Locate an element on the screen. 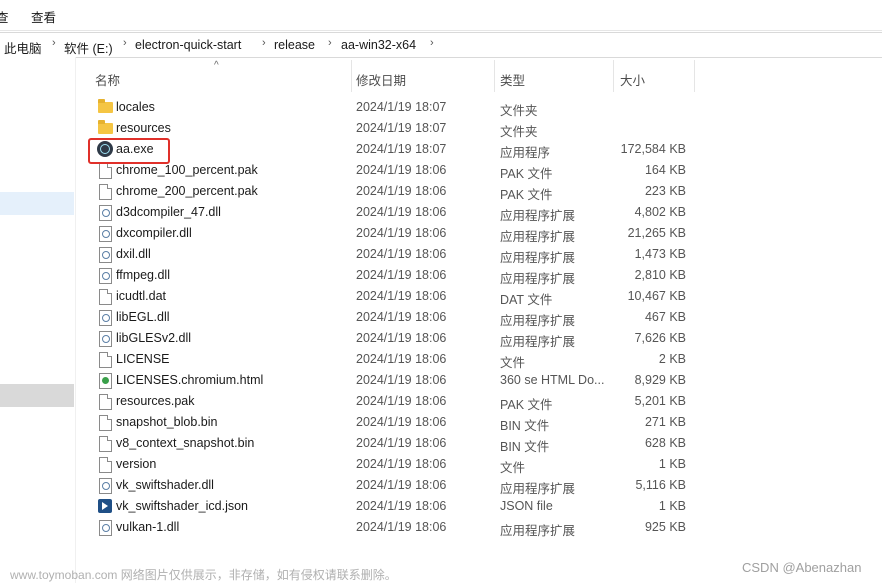 Image resolution: width=882 pixels, height=583 pixels. file-size: 172,584 KB is located at coordinates (653, 149).